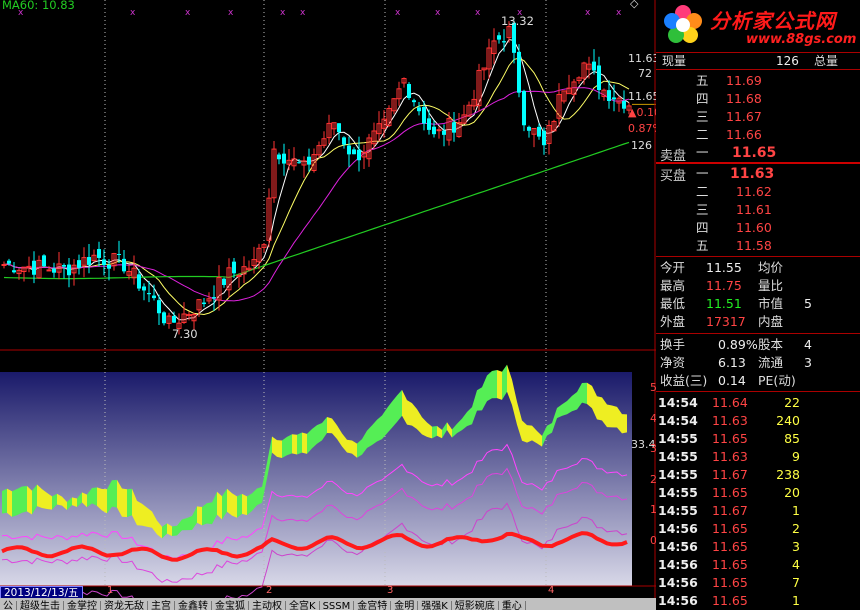 The image size is (860, 610). Describe the element at coordinates (673, 176) in the screenshot. I see `buy-label: 买盘` at that location.